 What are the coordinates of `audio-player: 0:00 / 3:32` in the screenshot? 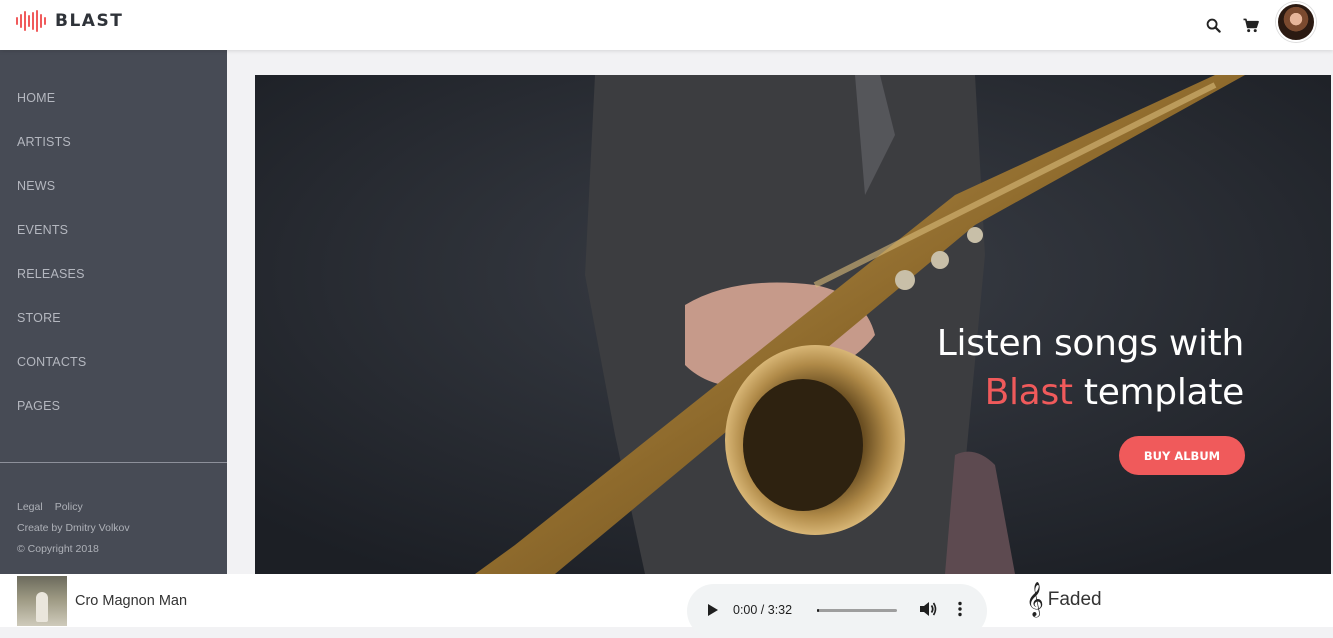 It's located at (837, 611).